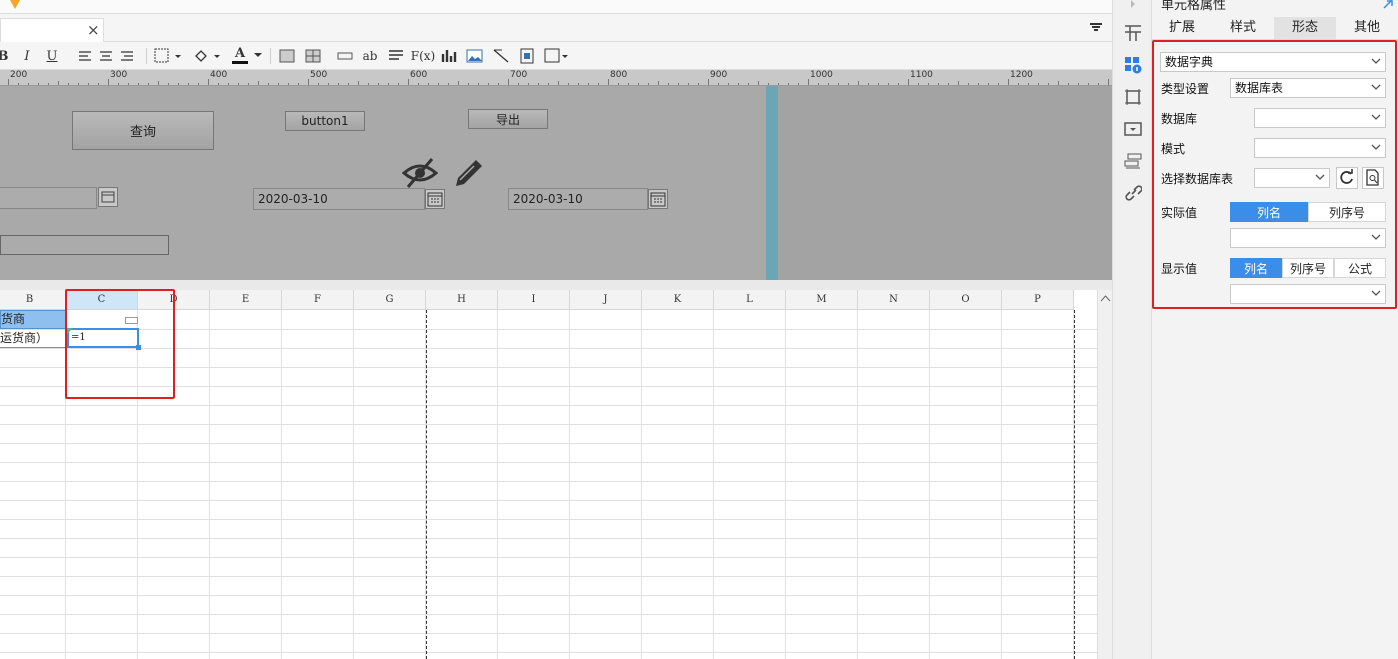 This screenshot has width=1398, height=659. Describe the element at coordinates (345, 56) in the screenshot. I see `cell-type-icon` at that location.